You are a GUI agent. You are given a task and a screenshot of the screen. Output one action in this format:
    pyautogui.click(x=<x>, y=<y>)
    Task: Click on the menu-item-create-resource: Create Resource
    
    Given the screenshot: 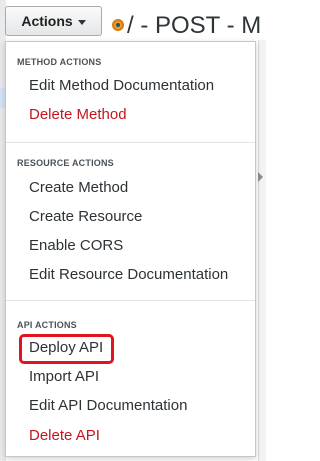 What is the action you would take?
    pyautogui.click(x=85, y=217)
    